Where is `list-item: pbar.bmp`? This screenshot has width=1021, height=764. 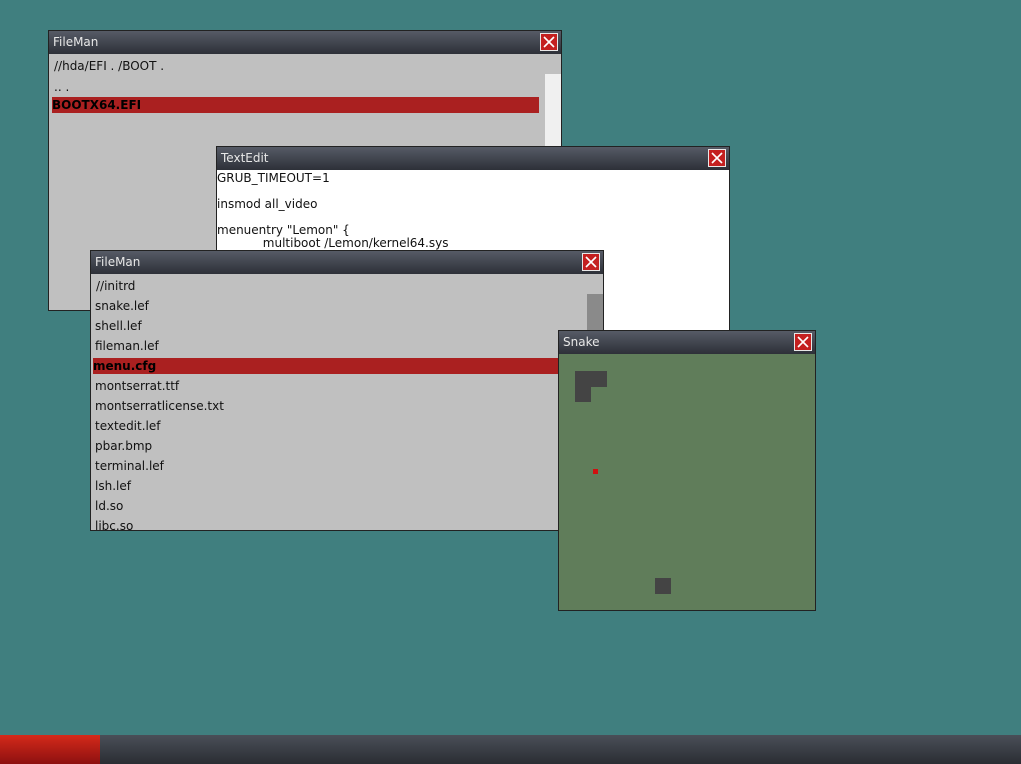
list-item: pbar.bmp is located at coordinates (123, 446).